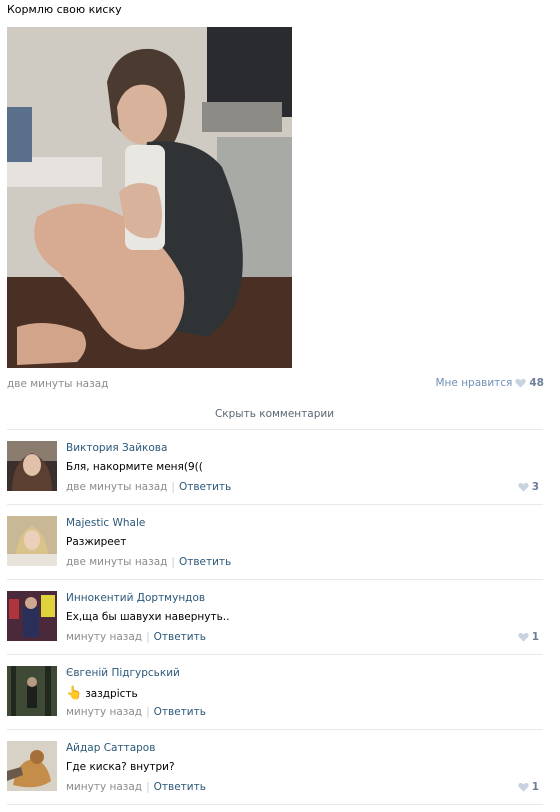 This screenshot has height=812, width=560. I want to click on comment-text-content: Ех,ща бы шавухи навернуть.., so click(148, 617).